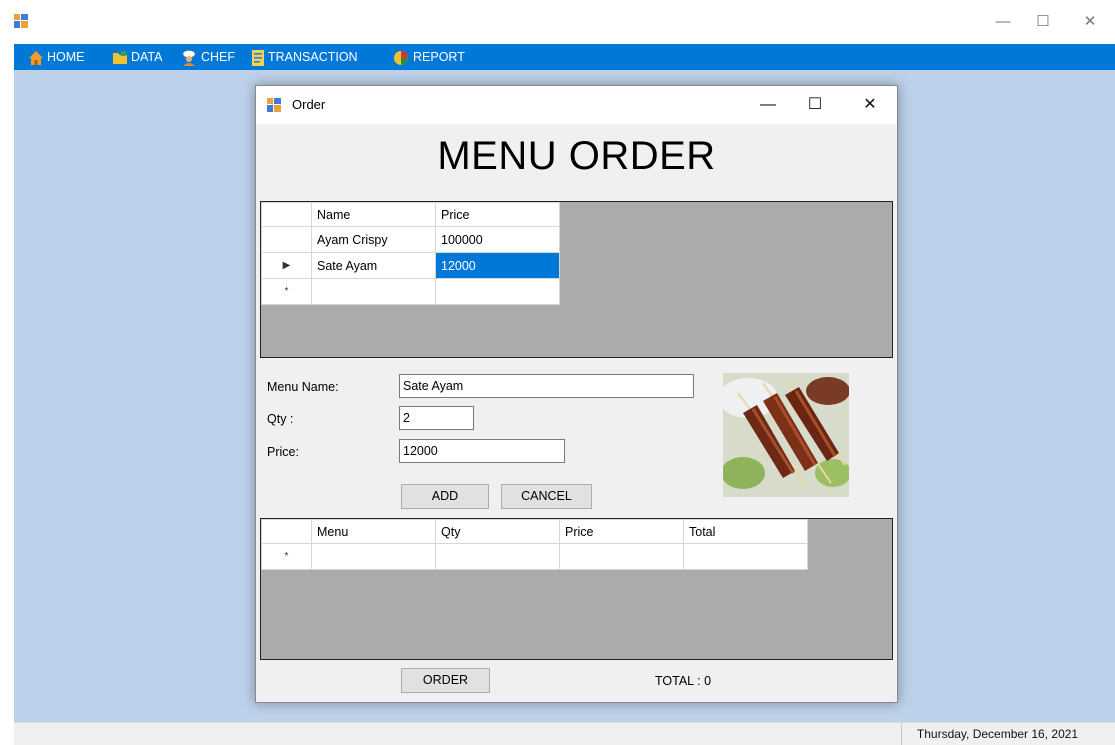  What do you see at coordinates (870, 105) in the screenshot?
I see `order-close-button: ✕` at bounding box center [870, 105].